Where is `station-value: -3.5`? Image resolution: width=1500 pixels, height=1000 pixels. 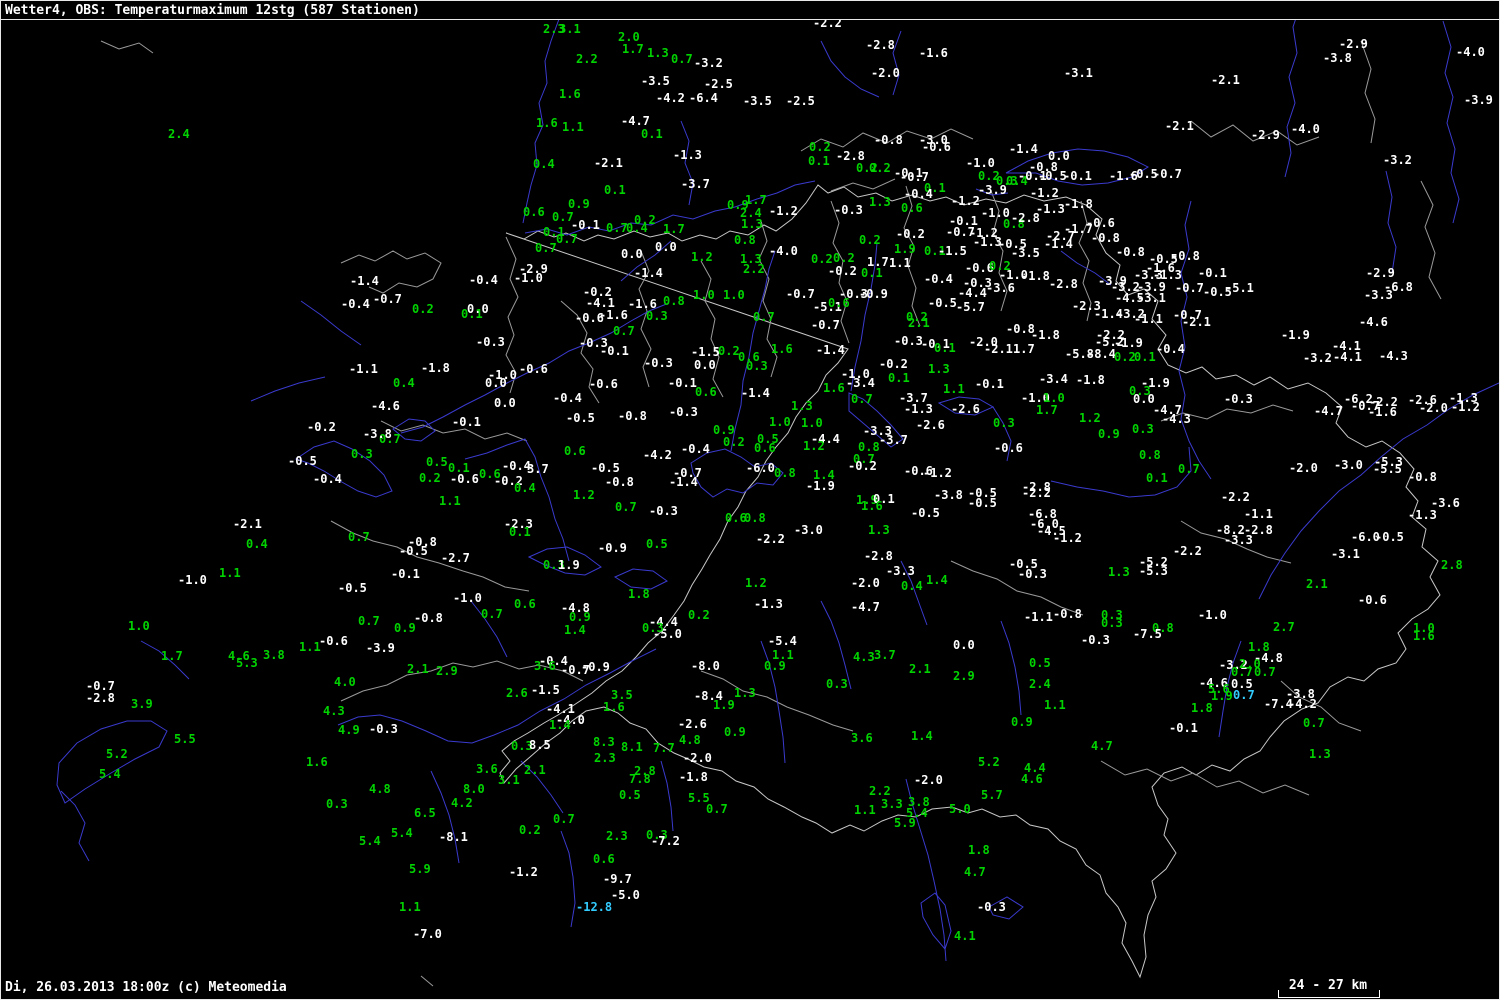
station-value: -3.5 is located at coordinates (1025, 253).